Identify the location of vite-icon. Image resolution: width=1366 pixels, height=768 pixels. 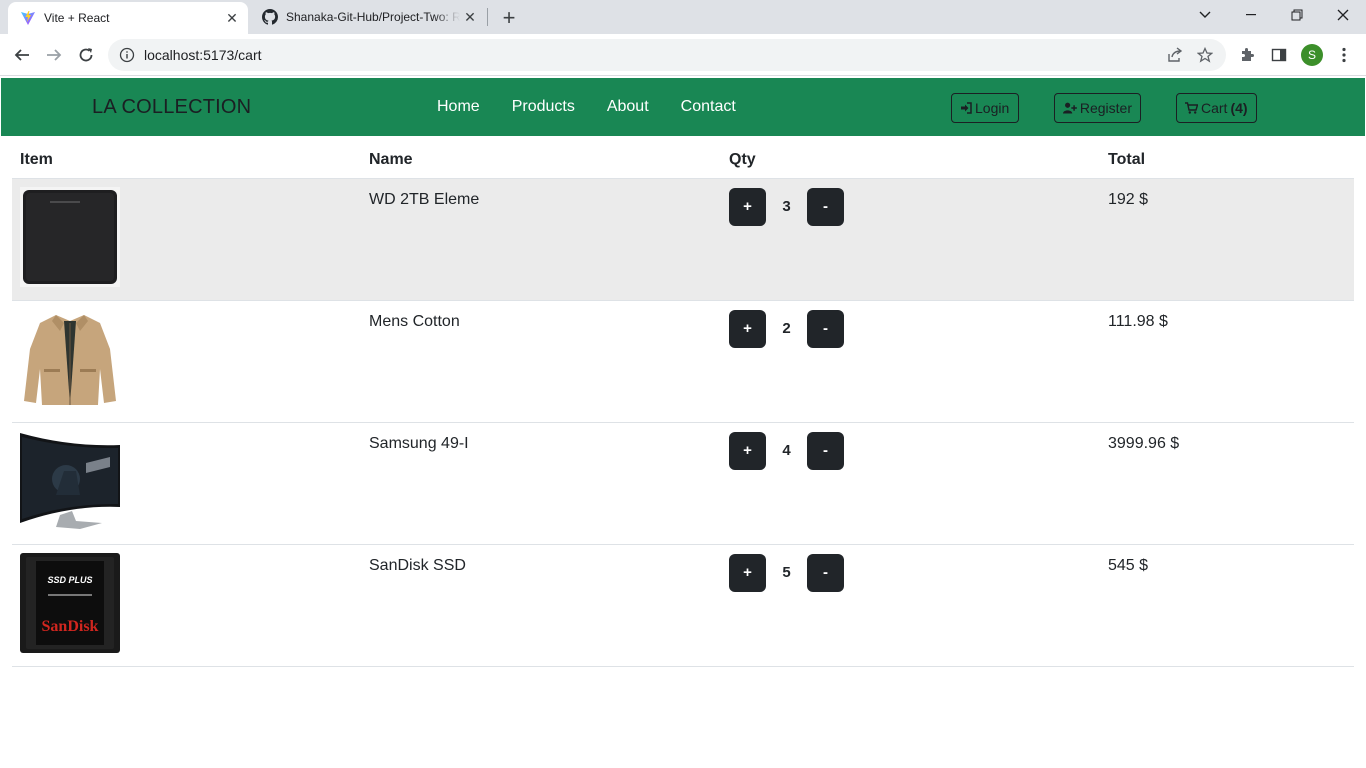
(28, 18).